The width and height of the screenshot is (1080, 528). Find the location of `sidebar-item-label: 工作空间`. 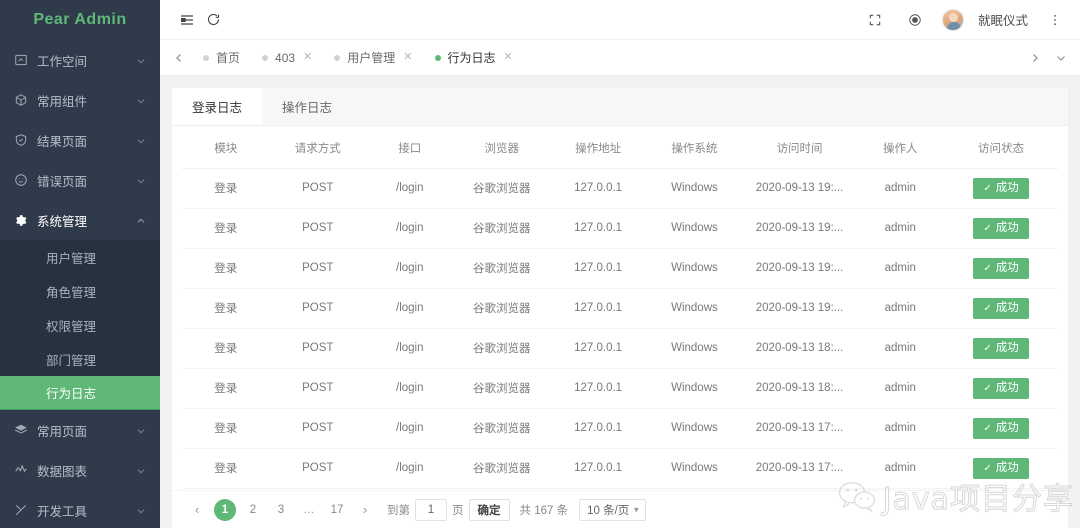

sidebar-item-label: 工作空间 is located at coordinates (62, 61).